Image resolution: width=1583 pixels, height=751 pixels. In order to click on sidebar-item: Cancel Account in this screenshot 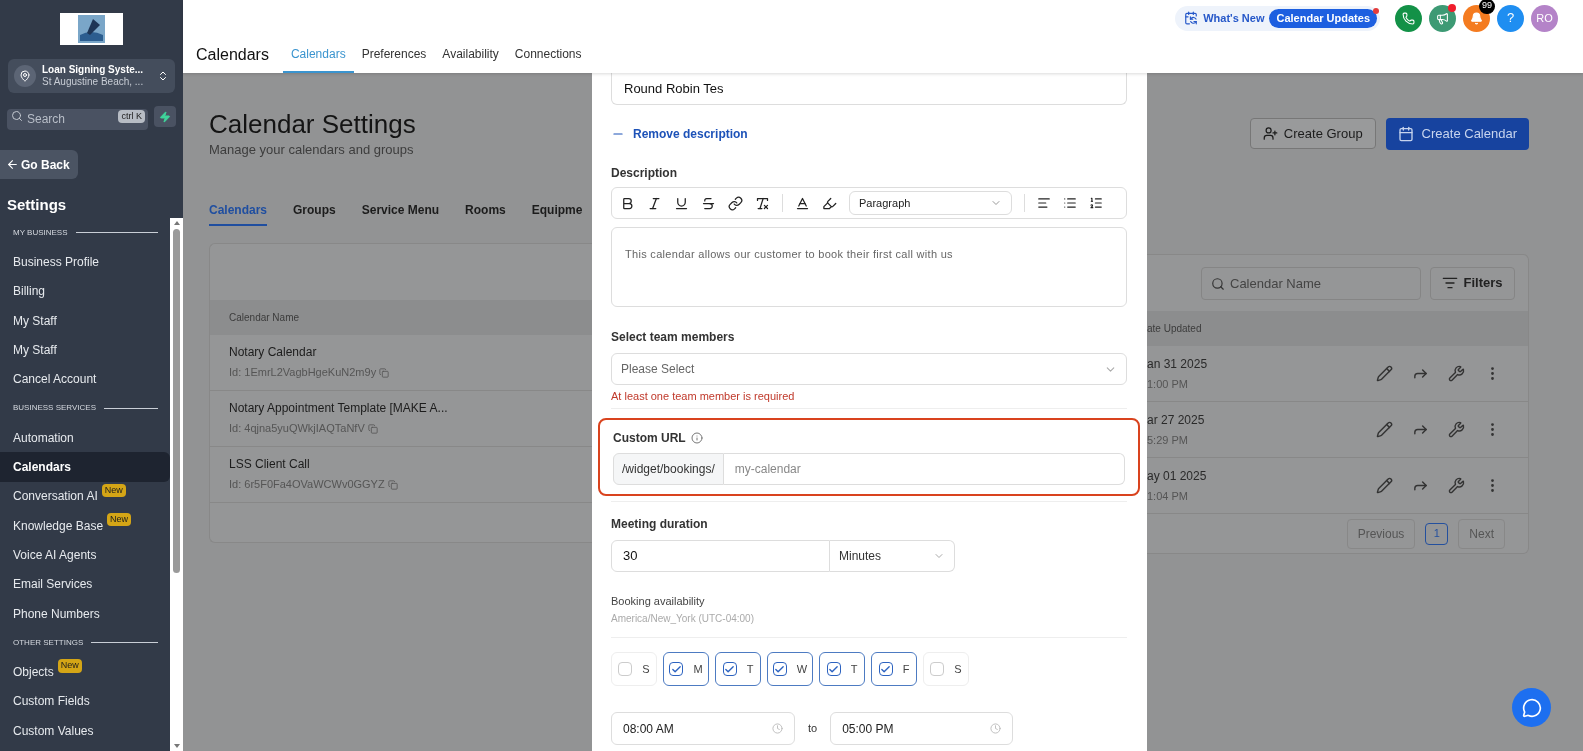, I will do `click(50, 379)`.